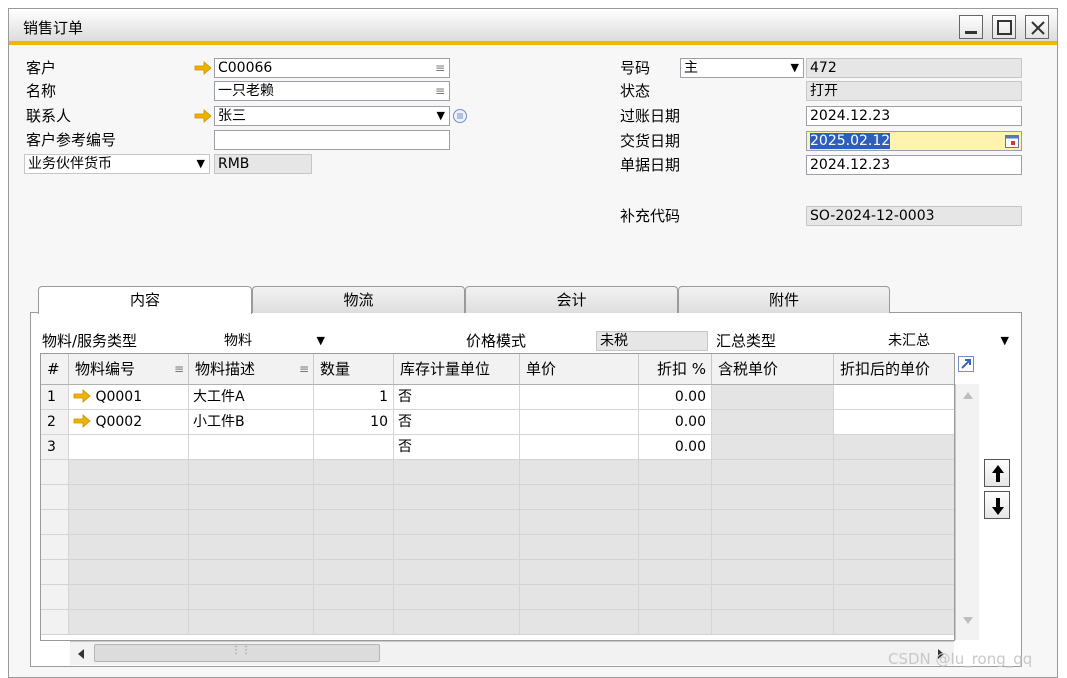 The image size is (1067, 678). I want to click on title-bar: 销售订单, so click(533, 27).